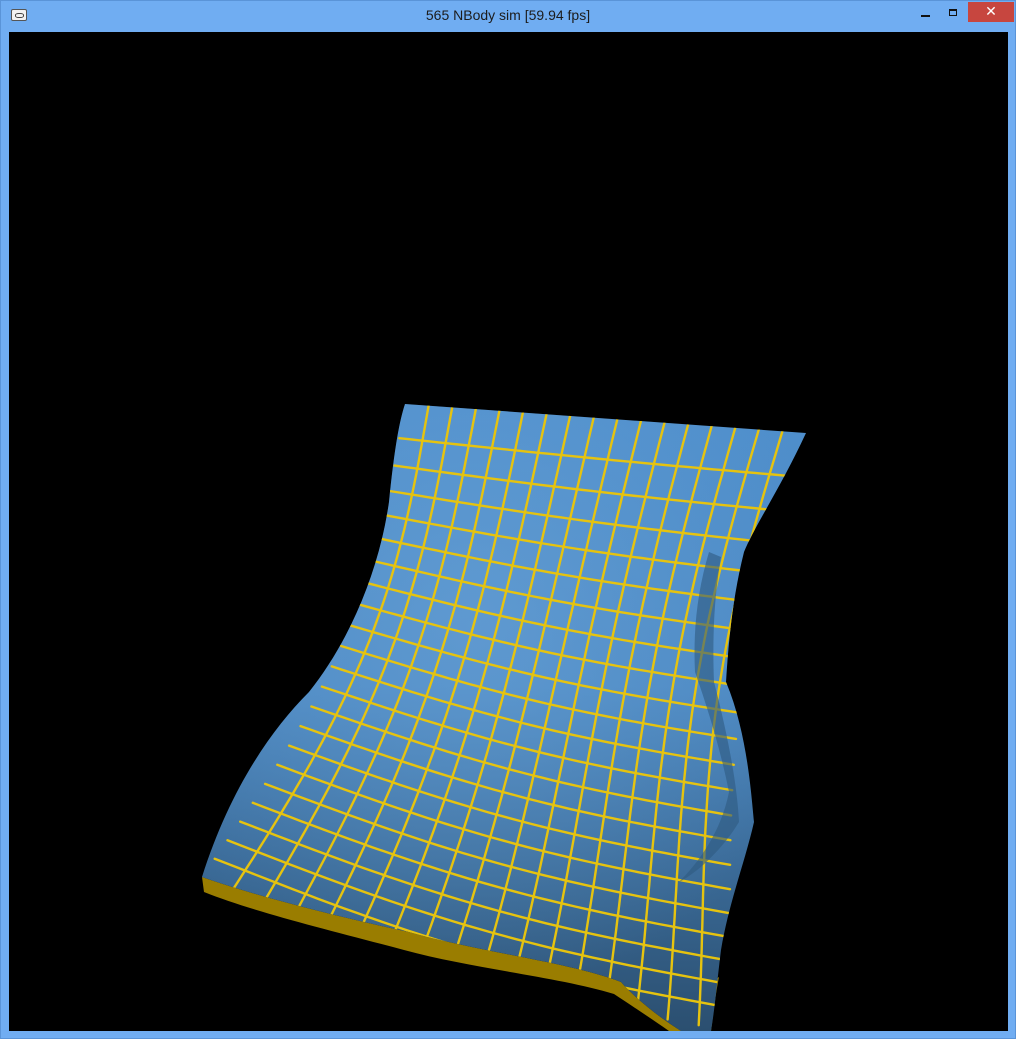  I want to click on window-title: 565 NBody sim [59.94 fps], so click(508, 15).